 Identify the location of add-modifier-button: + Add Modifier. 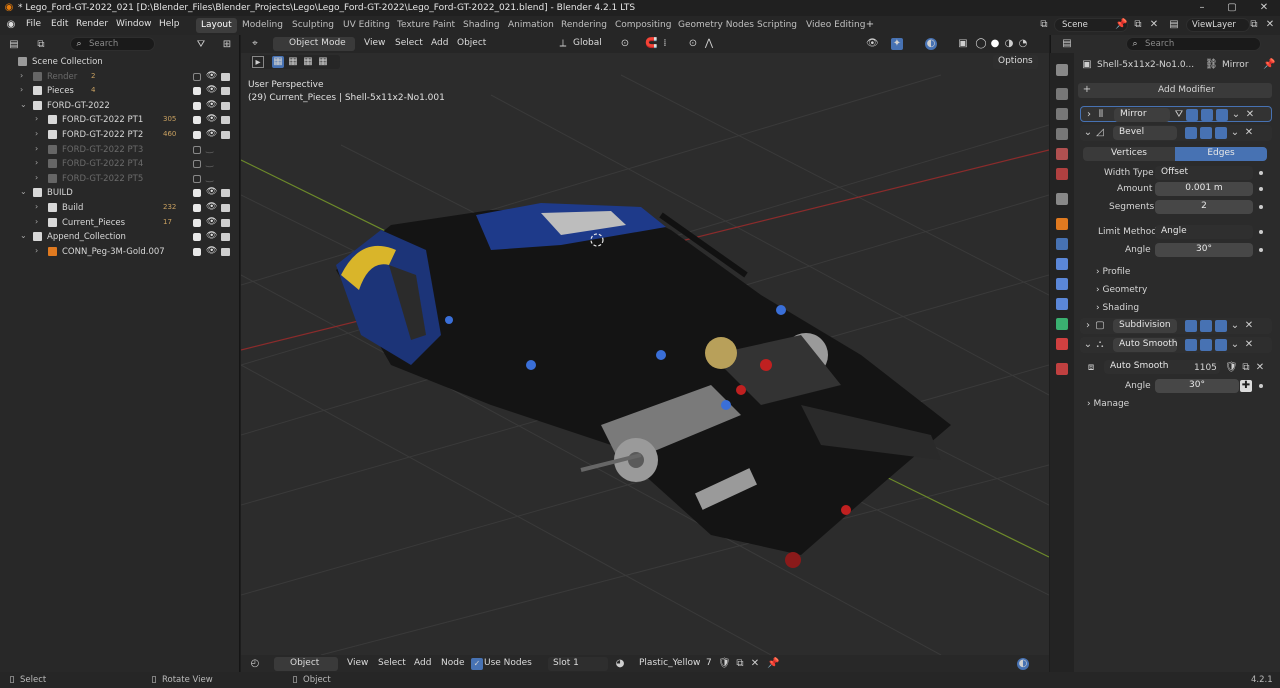
(1175, 90).